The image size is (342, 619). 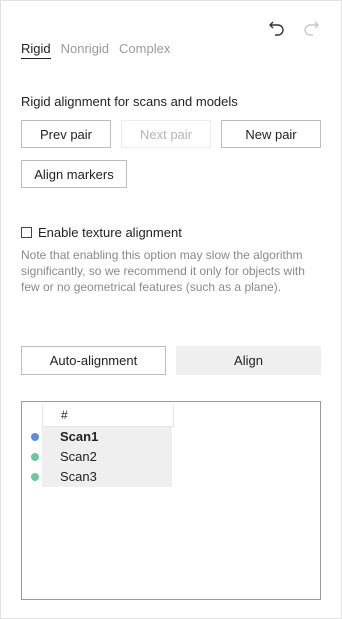 What do you see at coordinates (248, 360) in the screenshot?
I see `align-button: Align` at bounding box center [248, 360].